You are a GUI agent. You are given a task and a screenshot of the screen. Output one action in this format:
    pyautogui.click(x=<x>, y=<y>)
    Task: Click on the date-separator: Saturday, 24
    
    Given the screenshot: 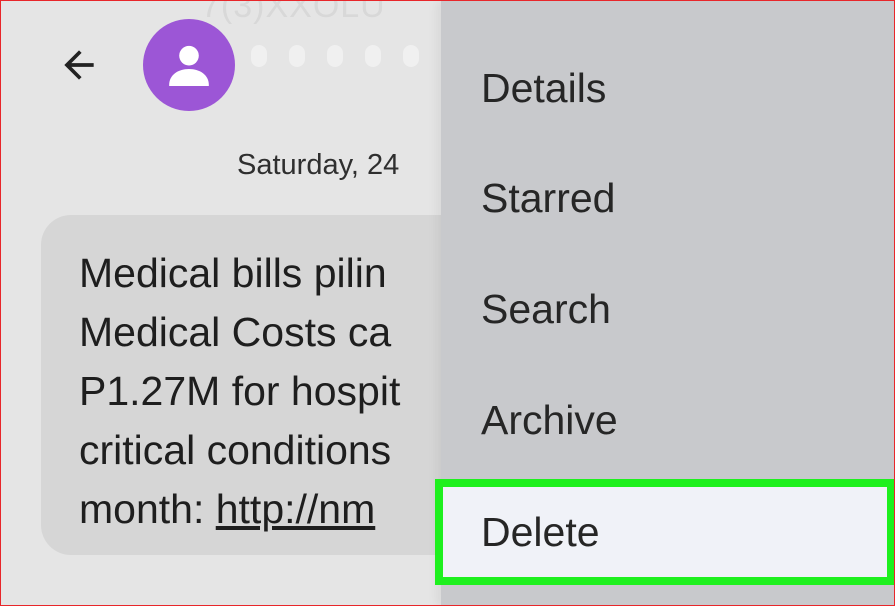 What is the action you would take?
    pyautogui.click(x=318, y=165)
    